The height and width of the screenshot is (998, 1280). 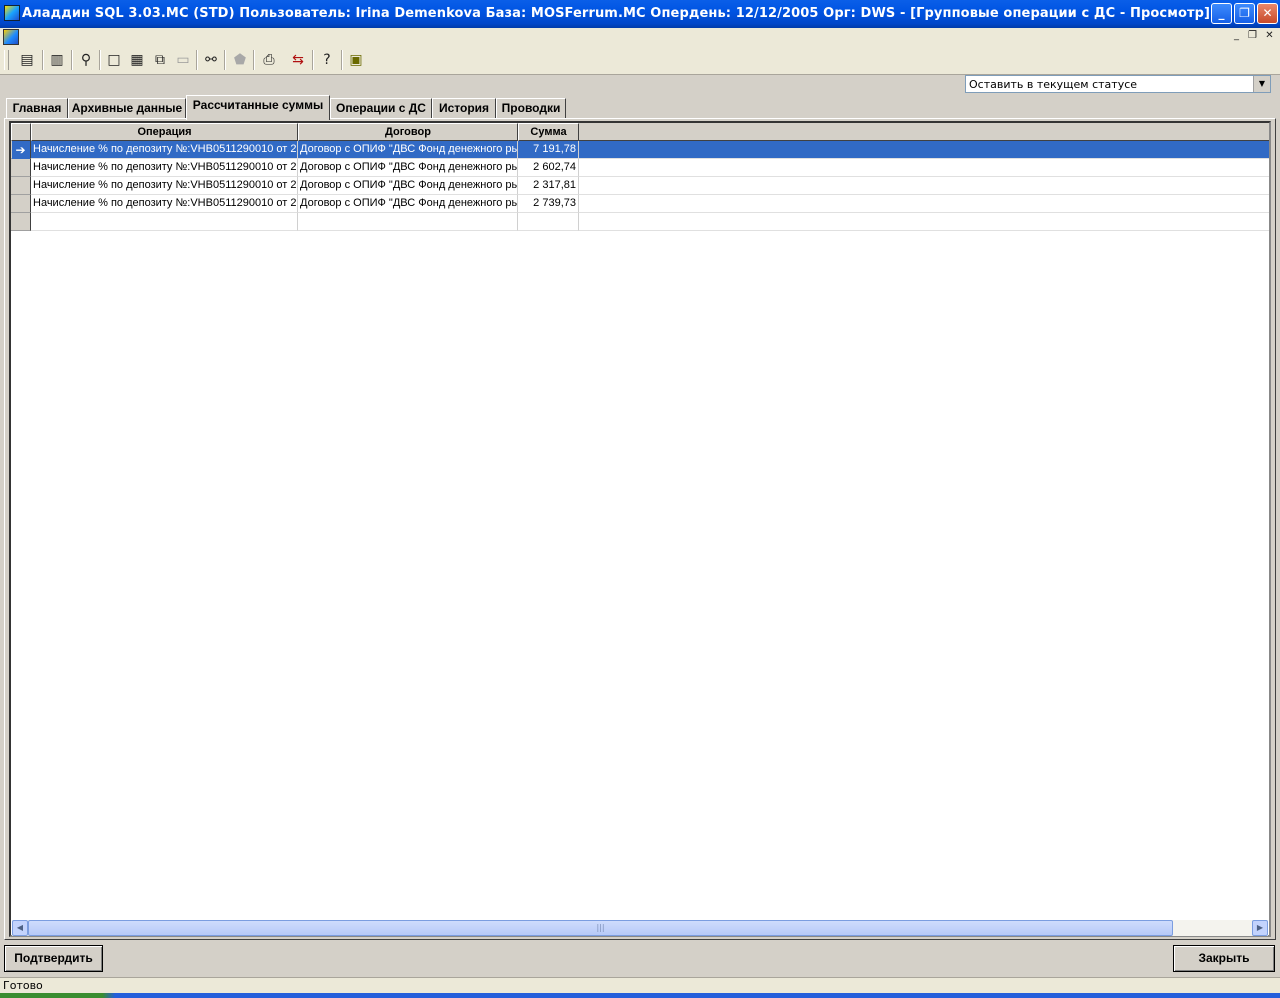 What do you see at coordinates (548, 150) in the screenshot?
I see `cell-amount: 7 191,78` at bounding box center [548, 150].